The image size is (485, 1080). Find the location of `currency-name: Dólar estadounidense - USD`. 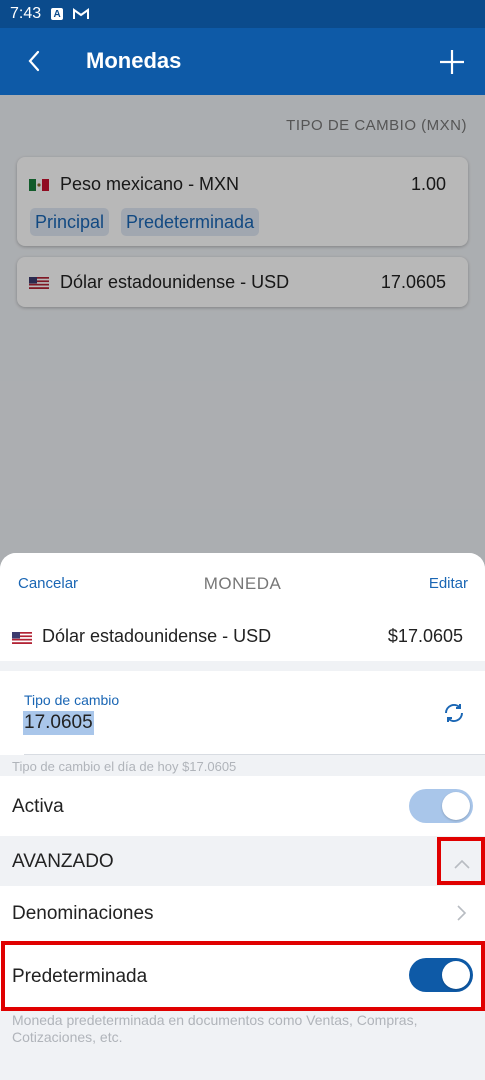

currency-name: Dólar estadounidense - USD is located at coordinates (157, 636).